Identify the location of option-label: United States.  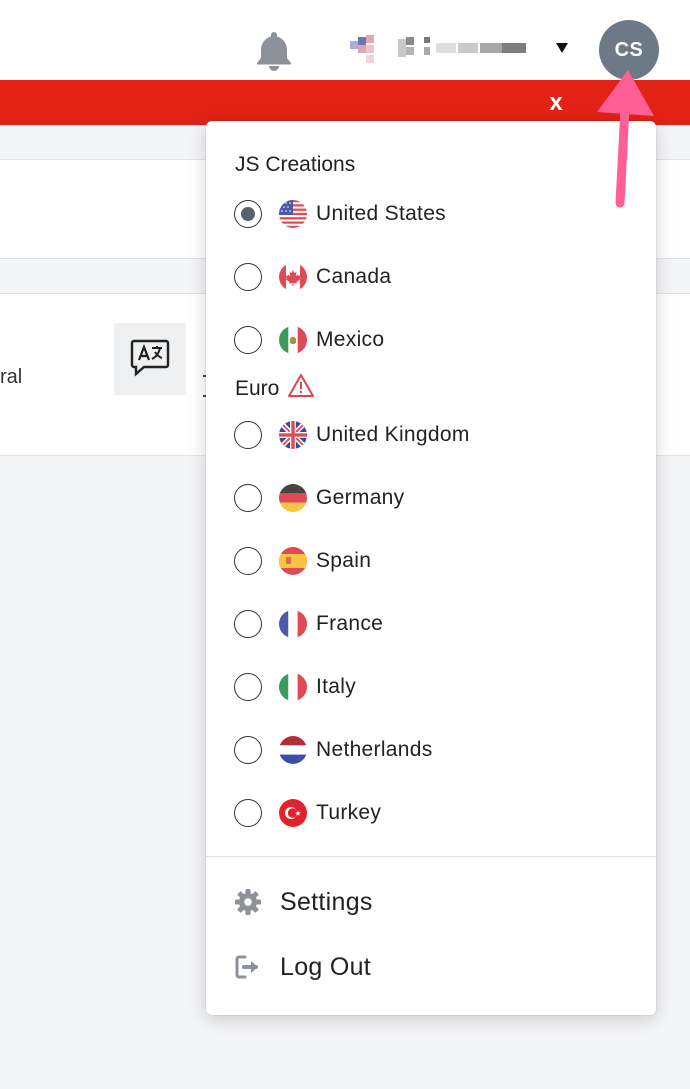
(381, 213).